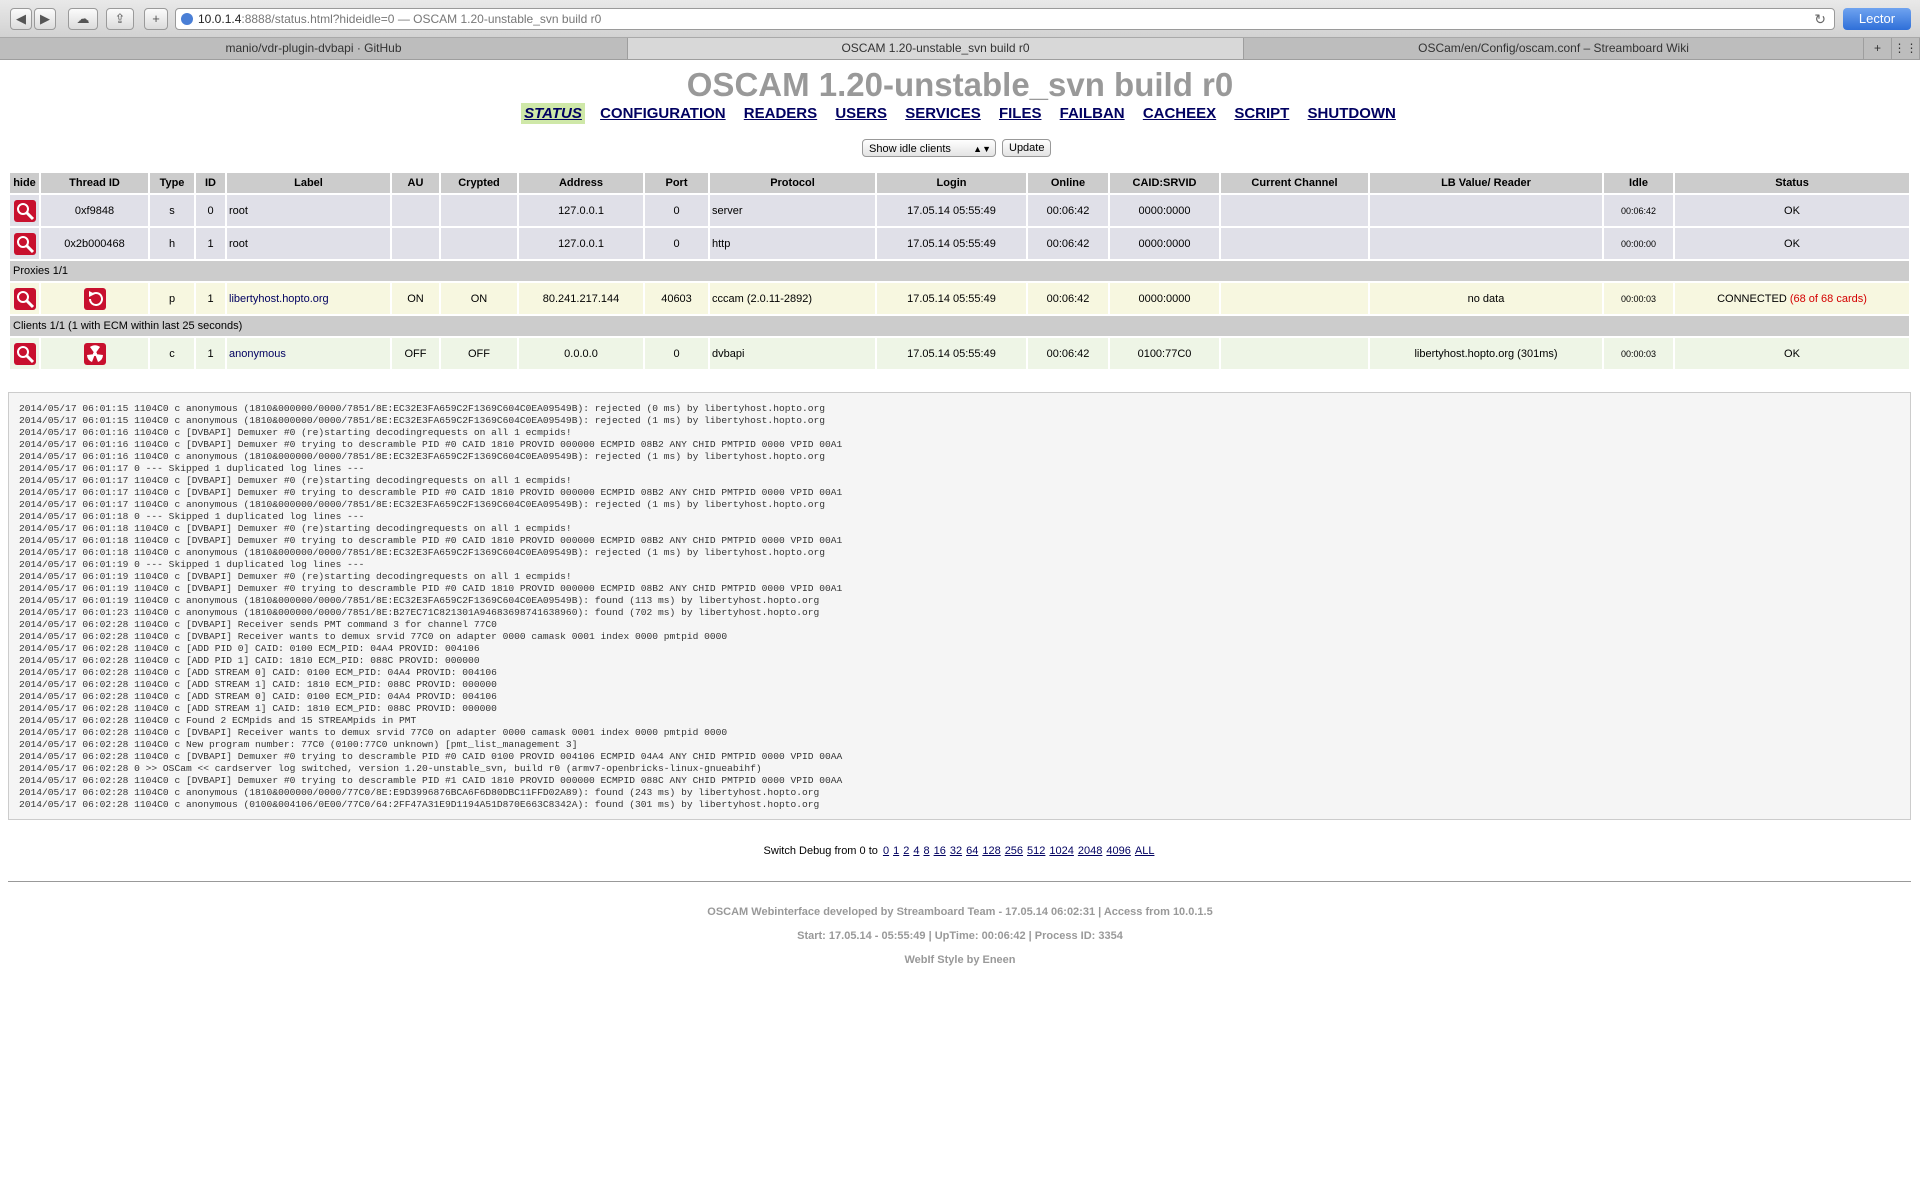 The width and height of the screenshot is (1920, 1200). What do you see at coordinates (1638, 243) in the screenshot?
I see `idle-cell: 00:00:00` at bounding box center [1638, 243].